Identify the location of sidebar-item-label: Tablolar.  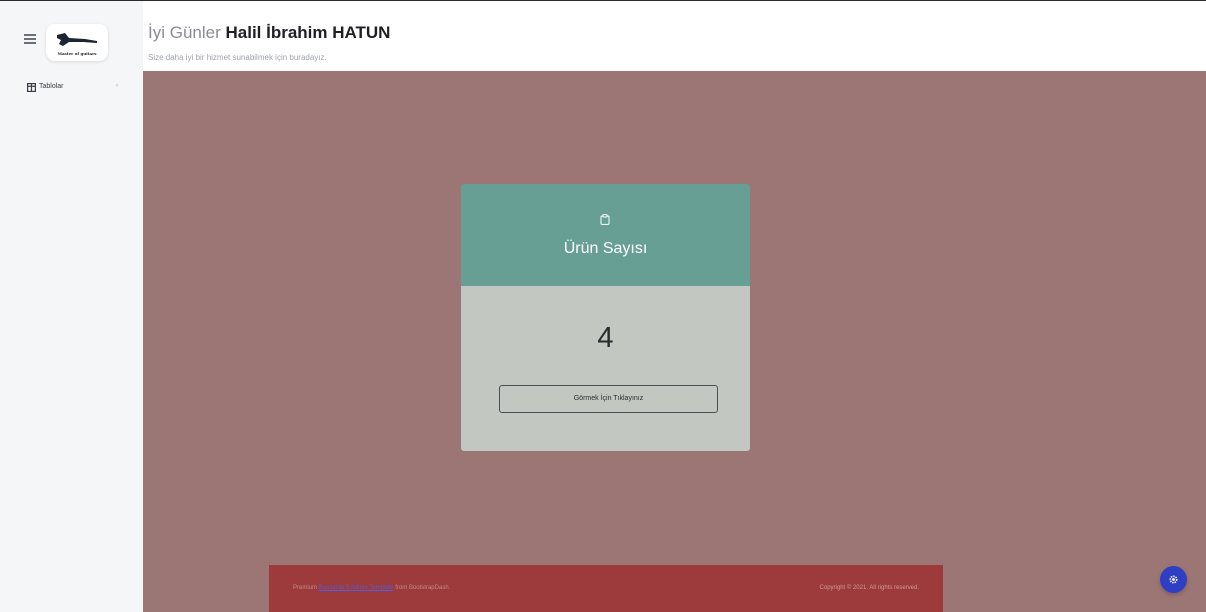
(51, 86).